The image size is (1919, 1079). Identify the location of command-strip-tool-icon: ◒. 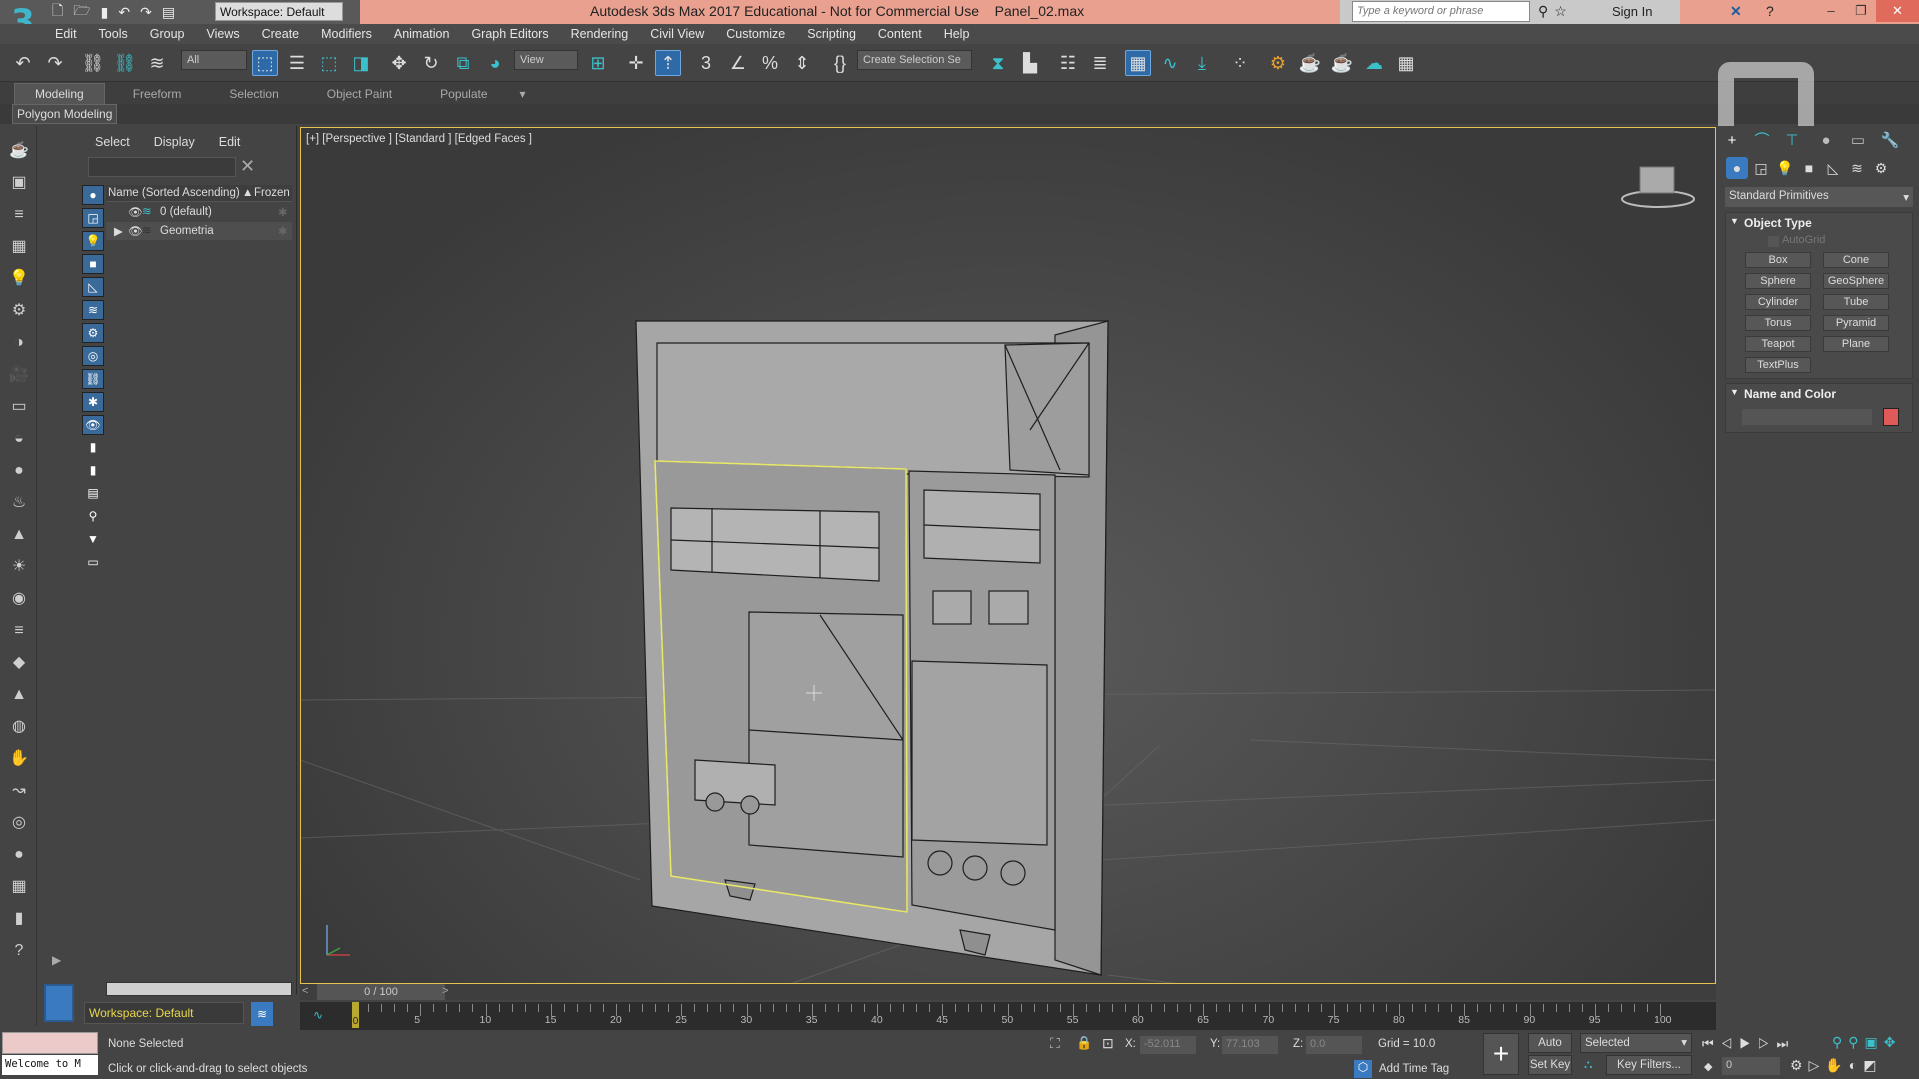
(19, 439).